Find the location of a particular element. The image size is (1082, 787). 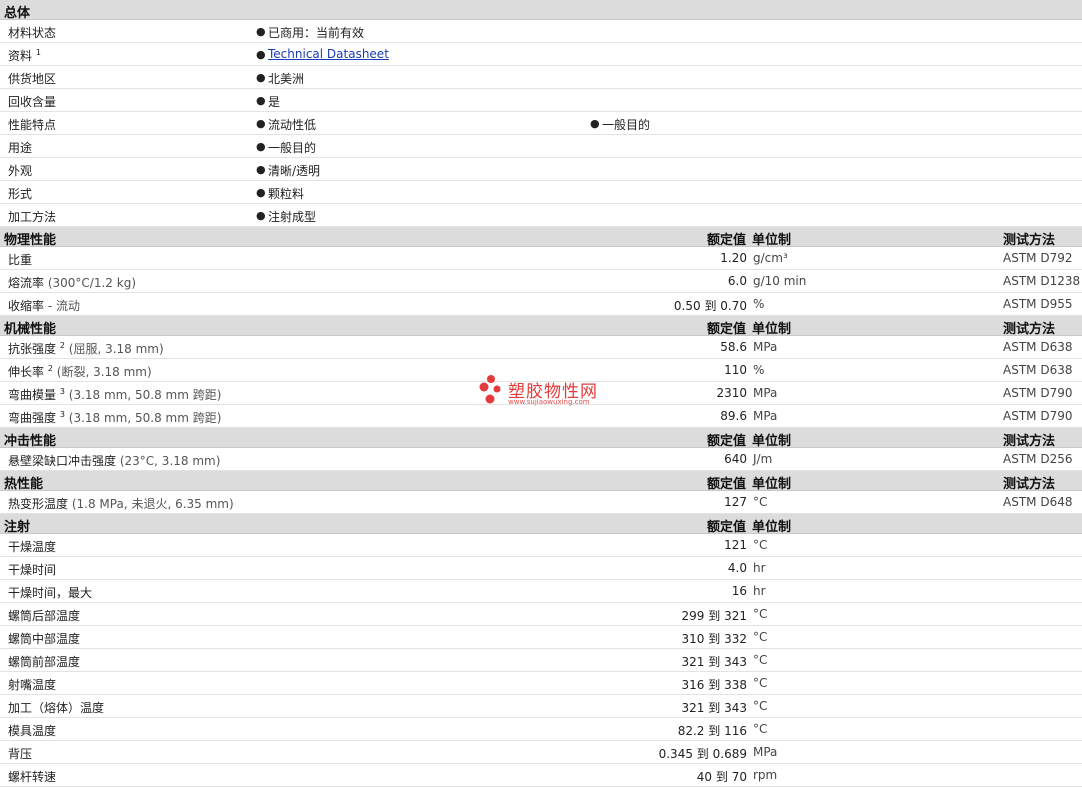

property-row: 抗张强度 2 (屈服, 3.18 mm) 58.6 MPa ASTM D638 is located at coordinates (541, 347).